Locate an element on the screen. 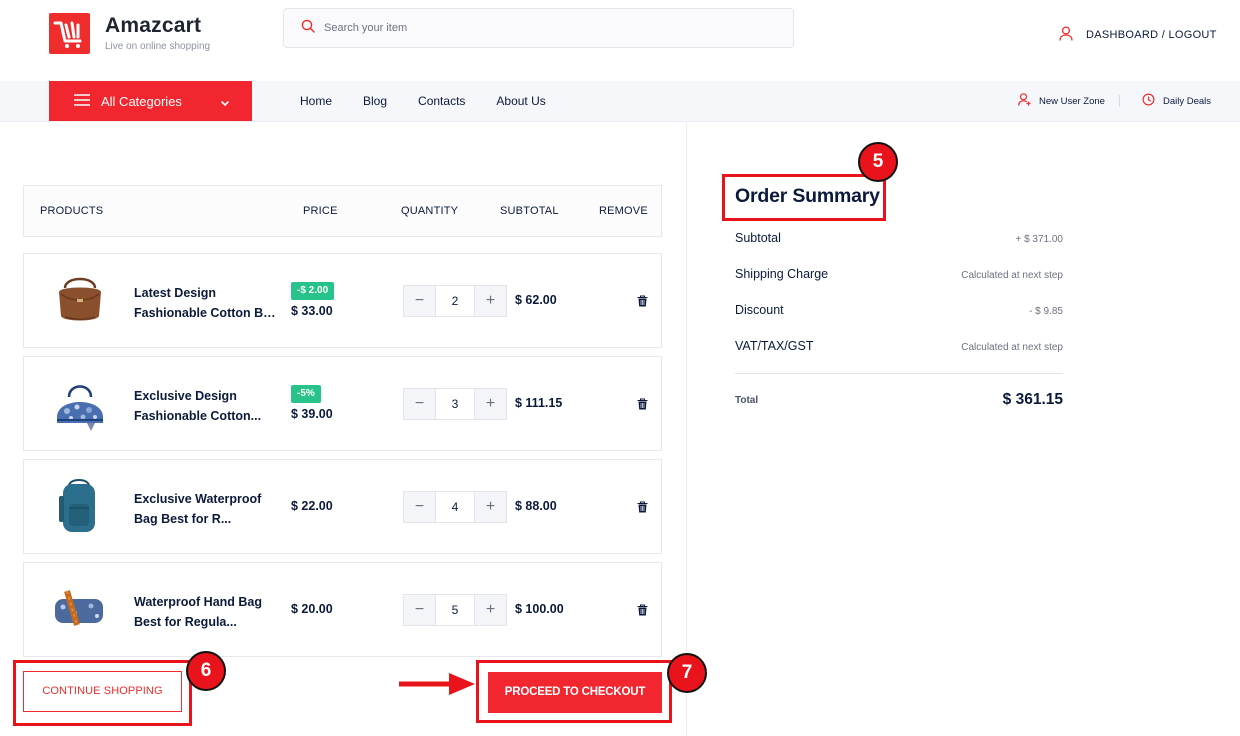 Image resolution: width=1240 pixels, height=736 pixels. all-categories-label: All Categories is located at coordinates (141, 101).